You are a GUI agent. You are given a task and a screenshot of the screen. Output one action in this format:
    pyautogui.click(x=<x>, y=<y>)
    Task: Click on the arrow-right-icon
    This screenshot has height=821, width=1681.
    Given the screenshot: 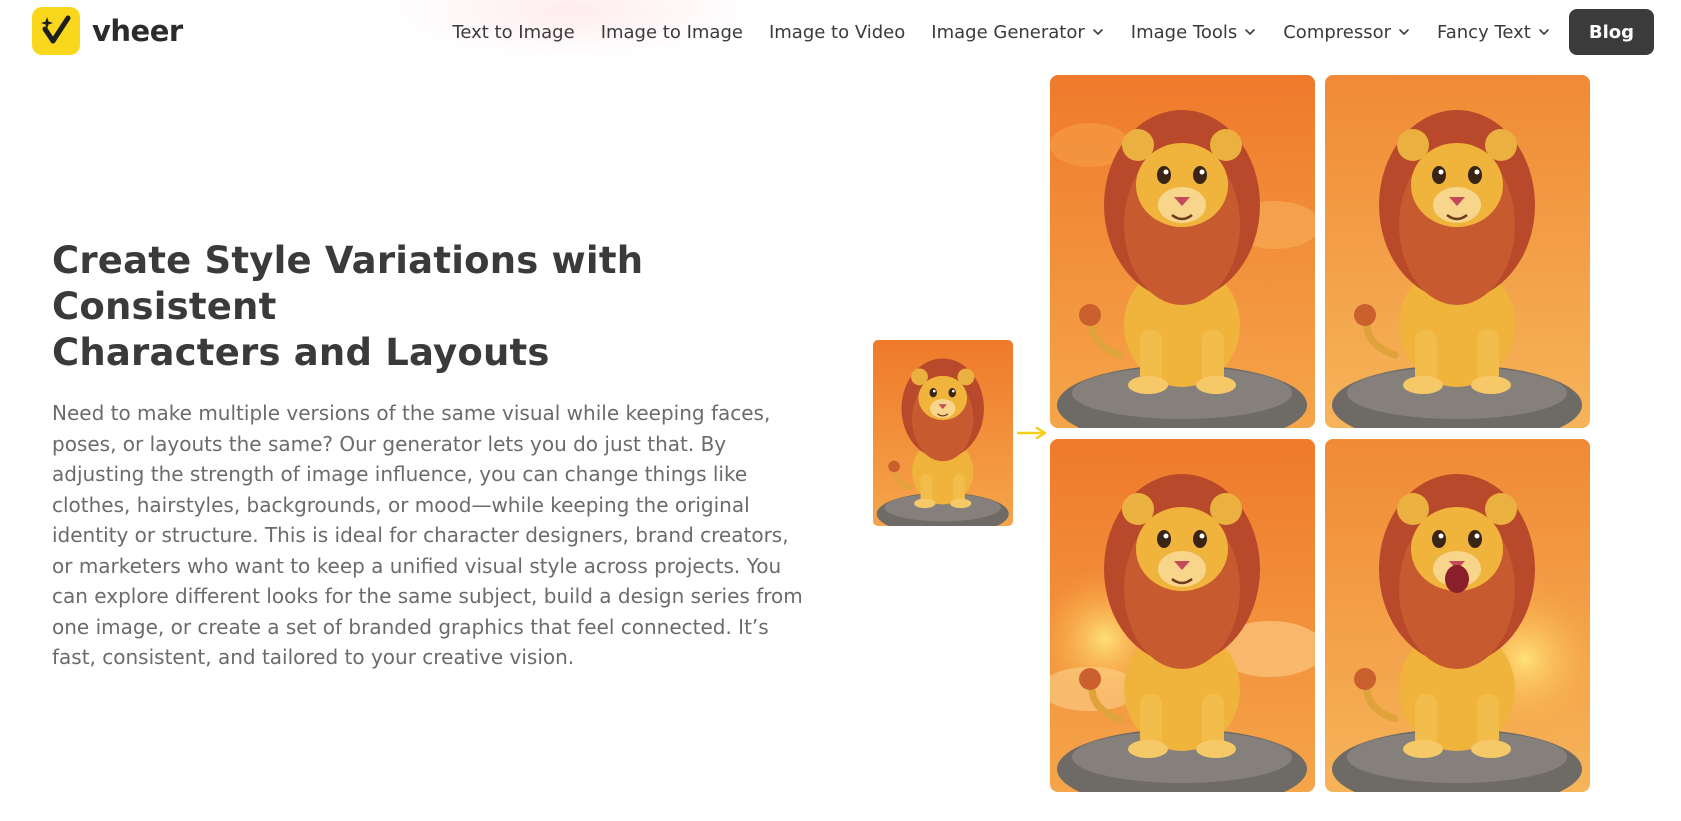 What is the action you would take?
    pyautogui.click(x=1032, y=433)
    